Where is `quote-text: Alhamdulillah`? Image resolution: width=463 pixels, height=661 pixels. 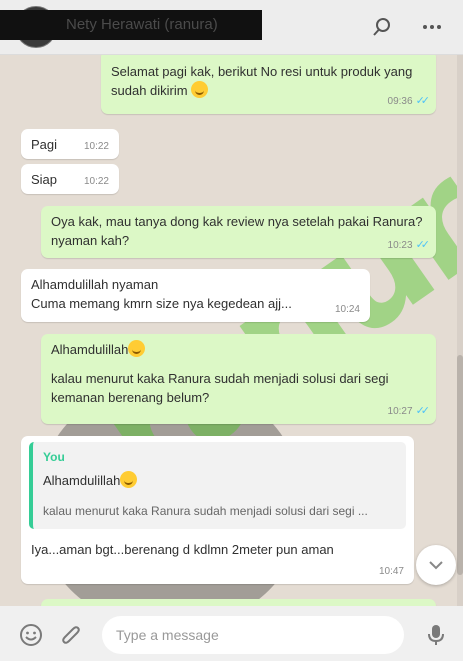
quote-text: Alhamdulillah is located at coordinates (82, 480).